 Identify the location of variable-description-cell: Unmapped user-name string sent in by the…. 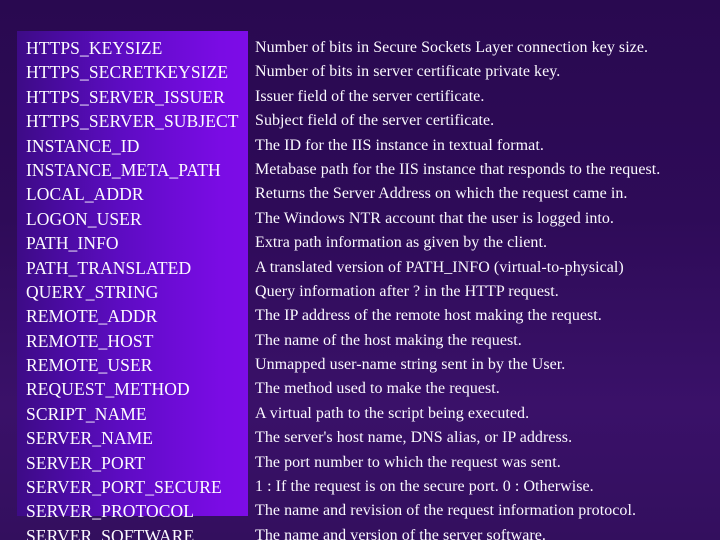
(410, 365).